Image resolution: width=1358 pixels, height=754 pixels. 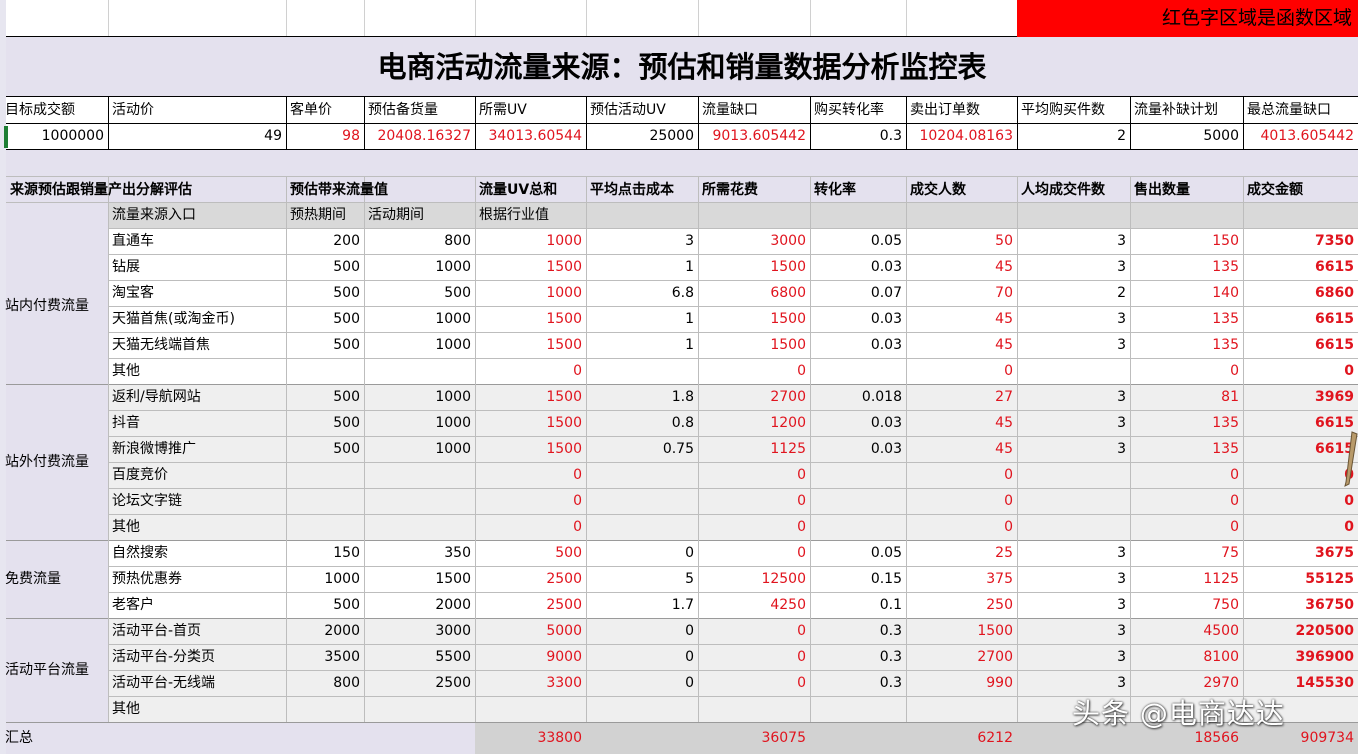 What do you see at coordinates (419, 241) in the screenshot?
I see `data-cell: 800` at bounding box center [419, 241].